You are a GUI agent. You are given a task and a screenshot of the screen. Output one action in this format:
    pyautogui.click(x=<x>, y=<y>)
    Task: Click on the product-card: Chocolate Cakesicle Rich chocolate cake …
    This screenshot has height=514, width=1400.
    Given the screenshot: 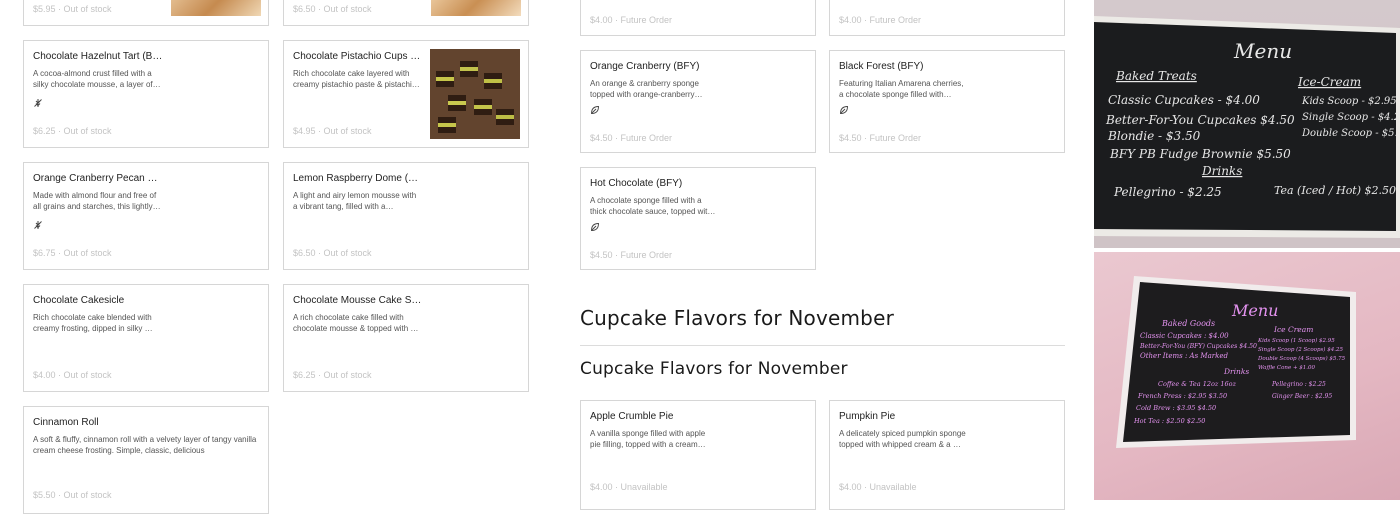 What is the action you would take?
    pyautogui.click(x=146, y=338)
    